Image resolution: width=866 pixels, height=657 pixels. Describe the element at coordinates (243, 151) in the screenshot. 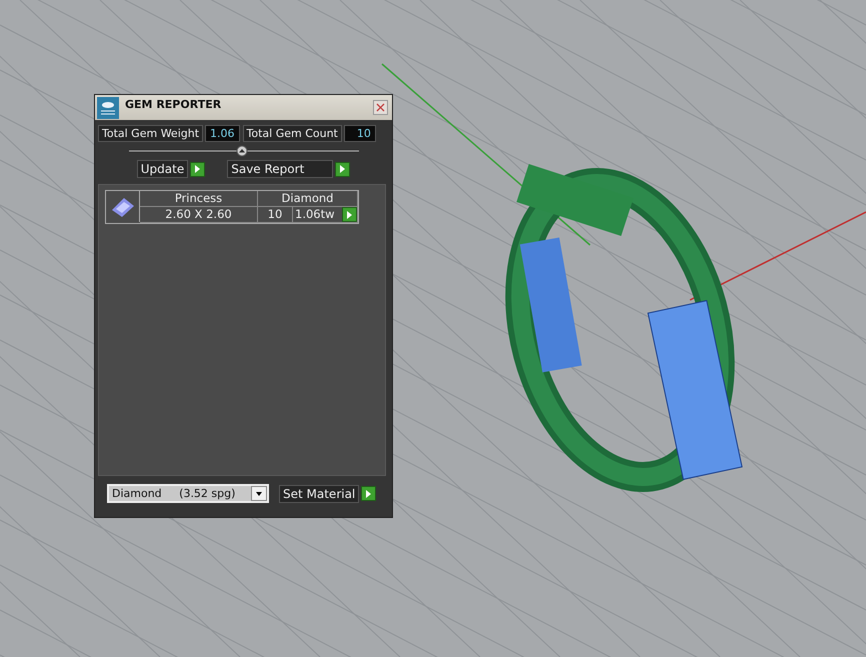

I see `collapse-handle` at that location.